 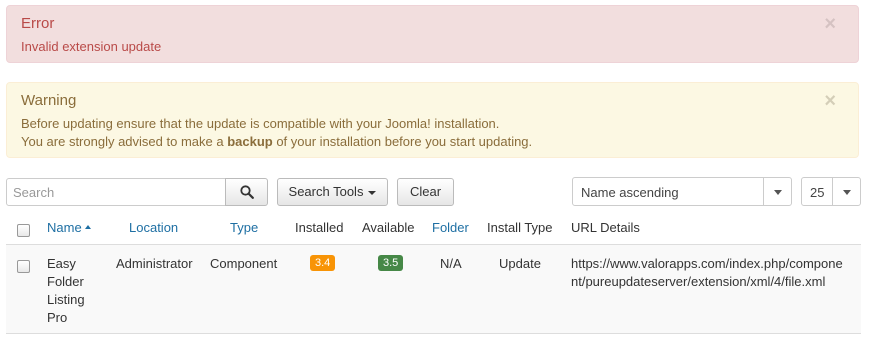 I want to click on available-version-badge: 3.5, so click(x=391, y=263).